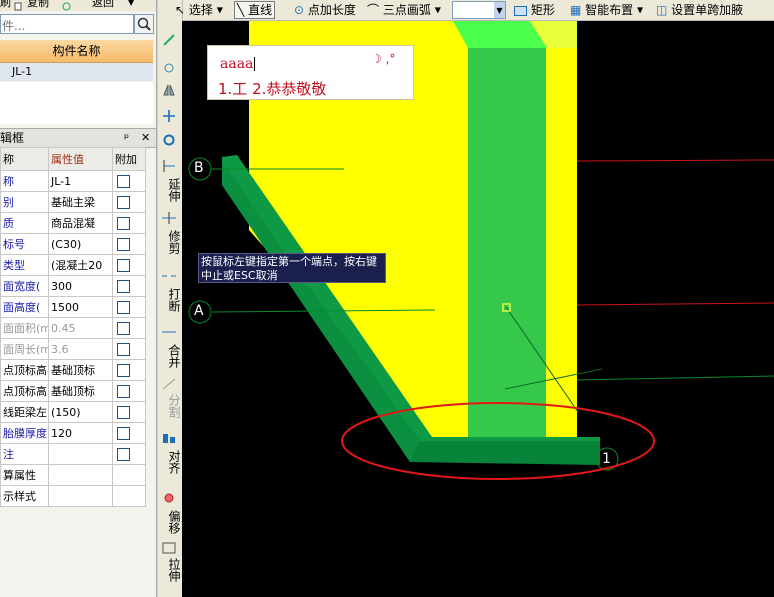 This screenshot has height=597, width=774. I want to click on close-icon: ✕, so click(145, 138).